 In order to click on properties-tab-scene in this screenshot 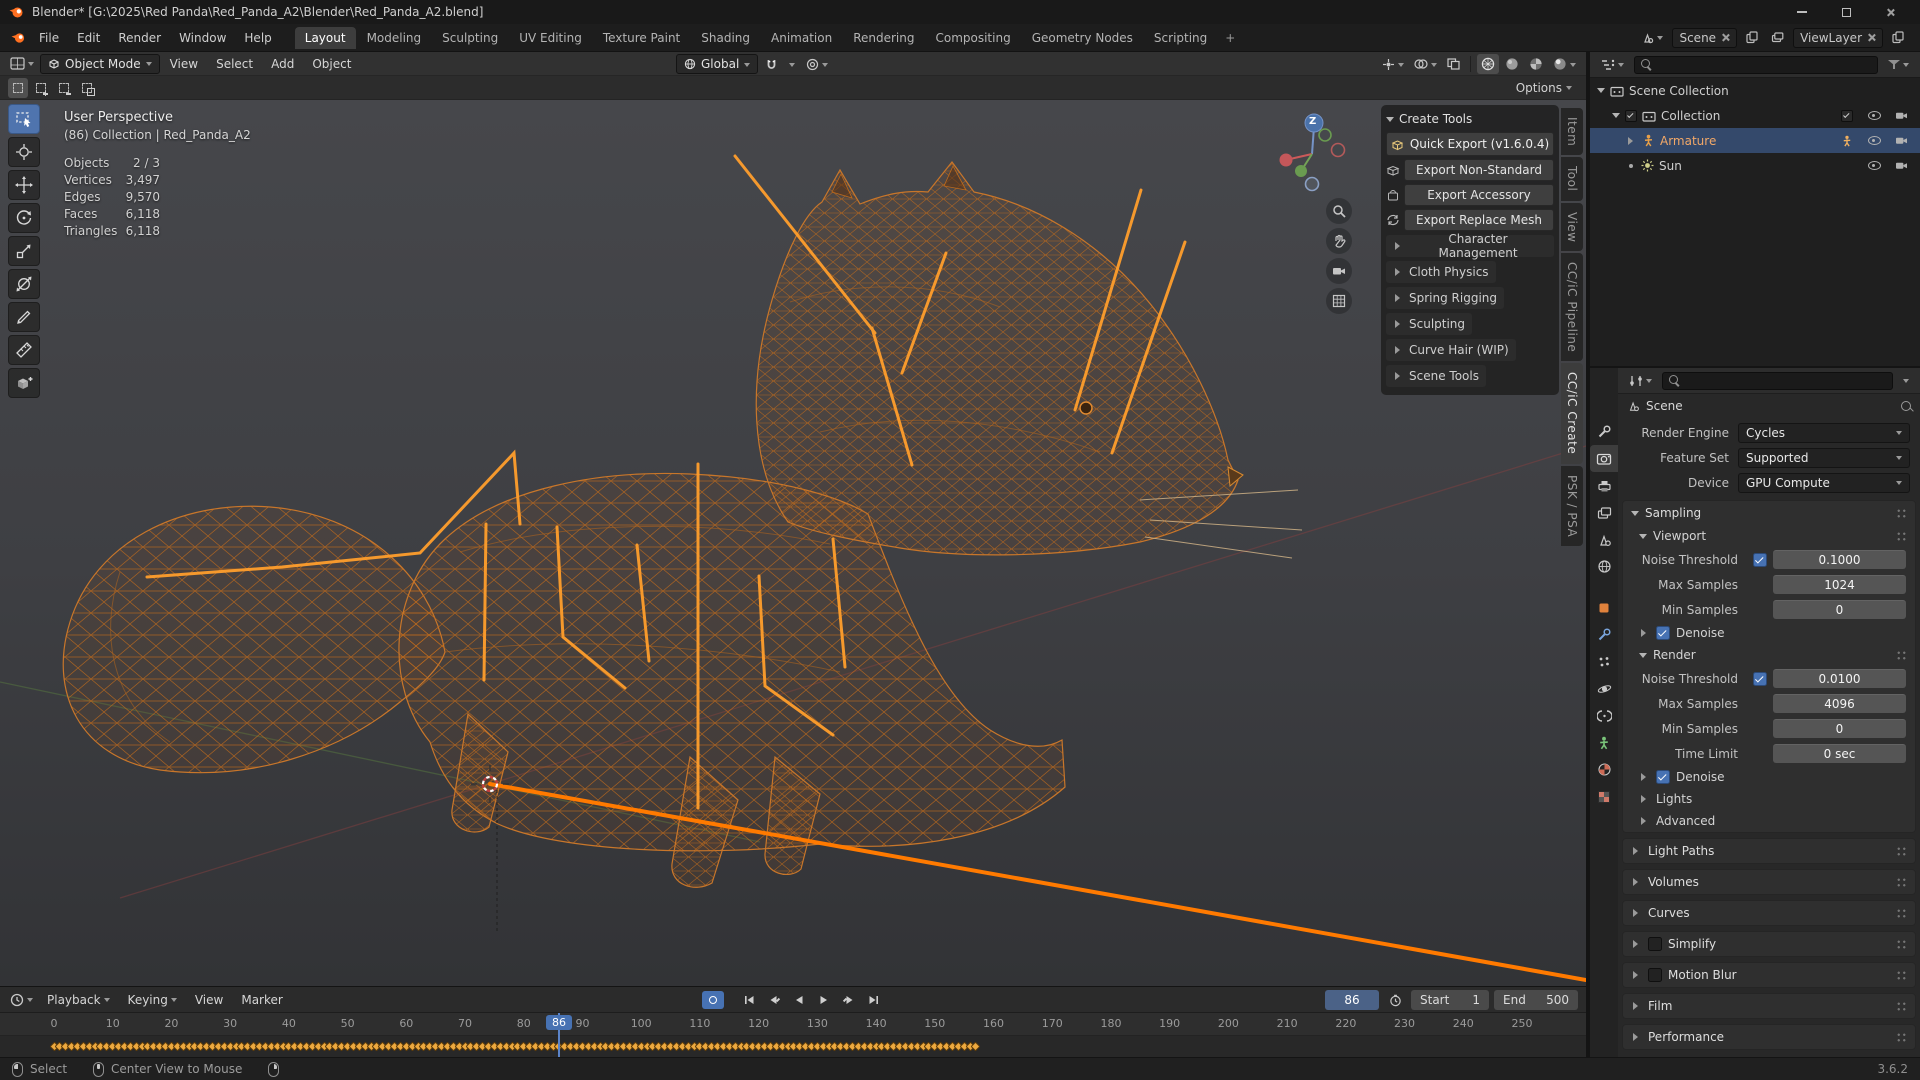, I will do `click(1604, 539)`.